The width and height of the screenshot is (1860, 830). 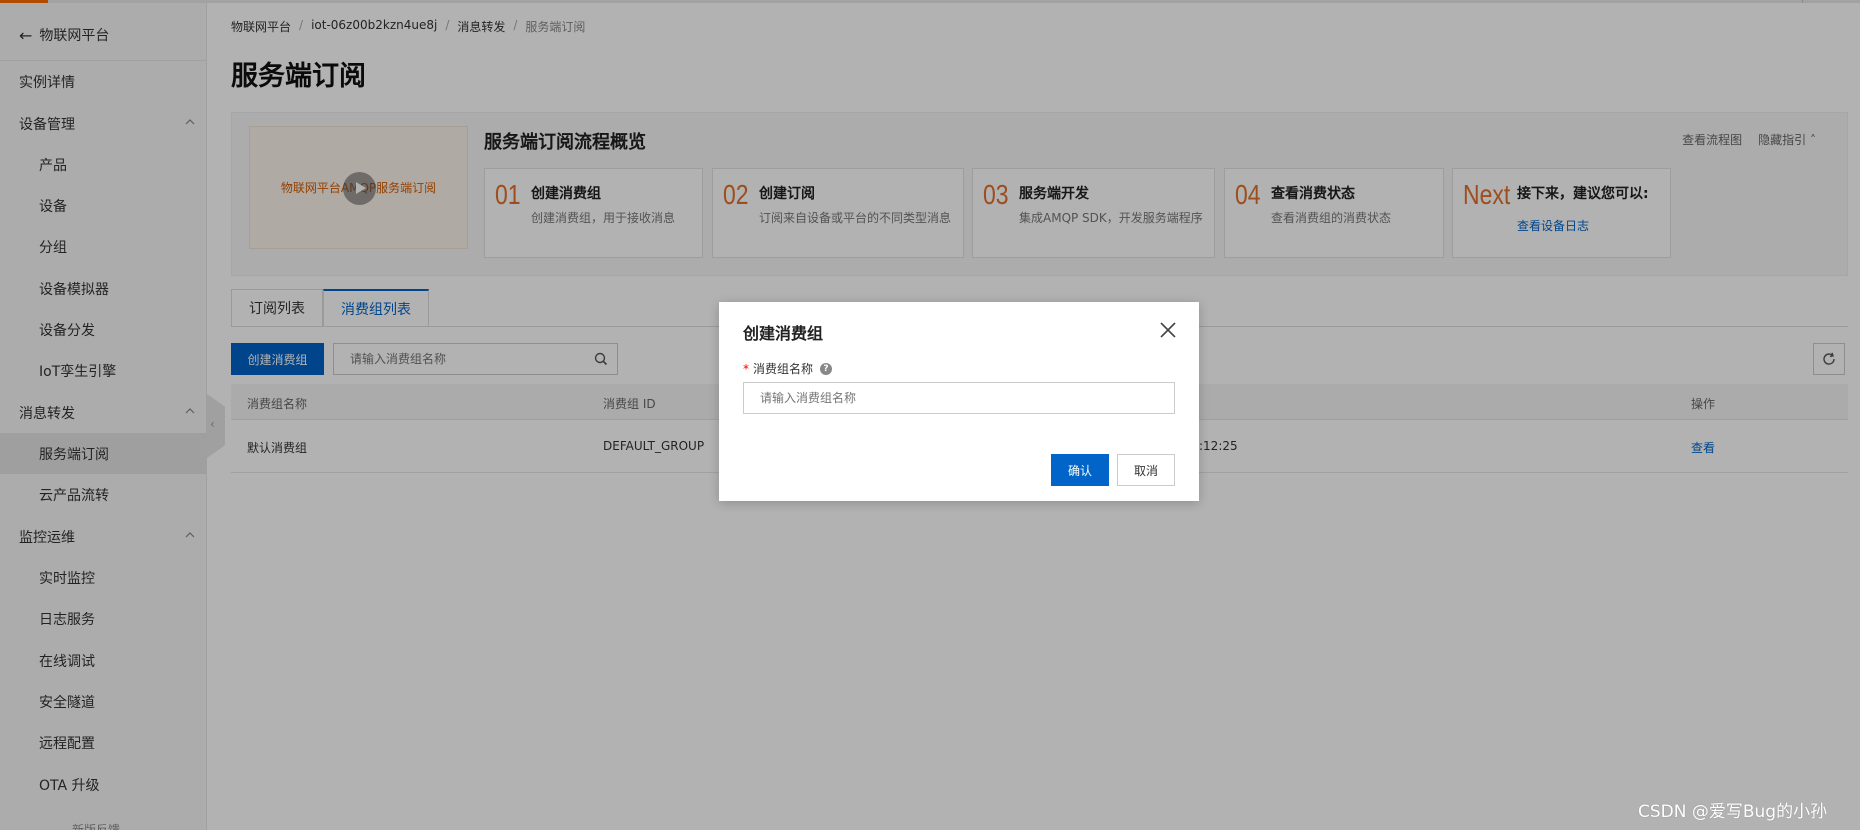 What do you see at coordinates (1146, 470) in the screenshot?
I see `cancel-button: 取消` at bounding box center [1146, 470].